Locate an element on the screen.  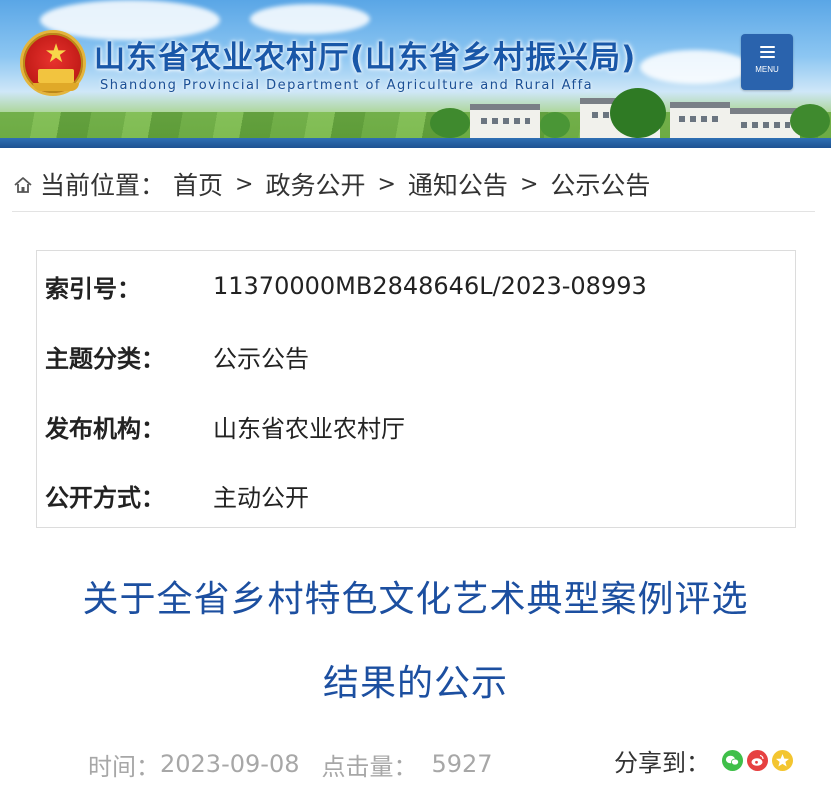
breadcrumb: 当前位置： 首页 > 政务公开 > 通知公告 > 公示公告 is located at coordinates (412, 184).